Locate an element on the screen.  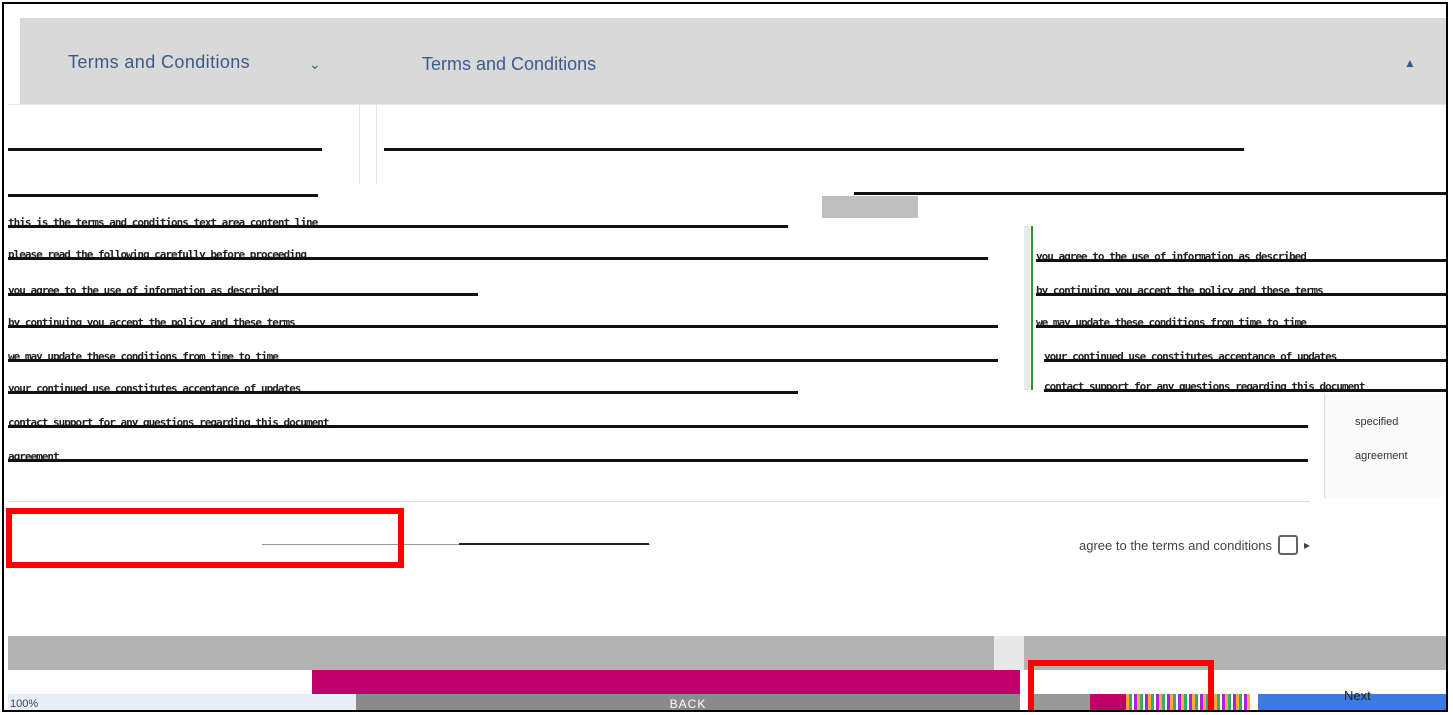
progress-bar is located at coordinates (666, 682).